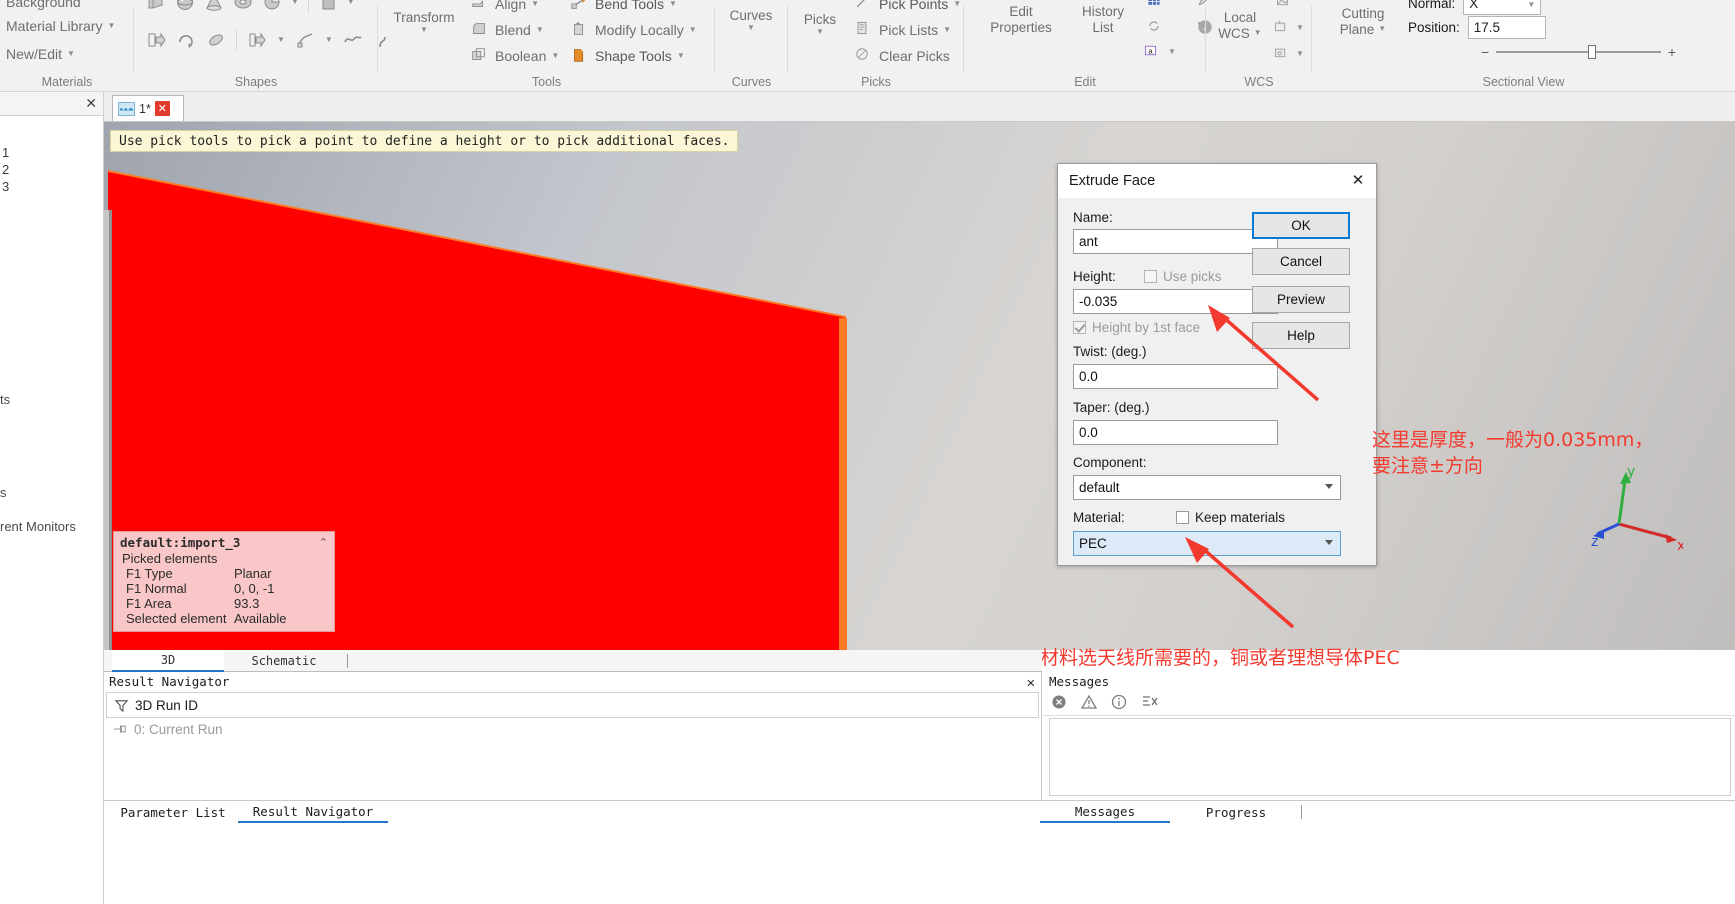 This screenshot has width=1735, height=904. I want to click on curves-button: Curves ▼, so click(751, 20).